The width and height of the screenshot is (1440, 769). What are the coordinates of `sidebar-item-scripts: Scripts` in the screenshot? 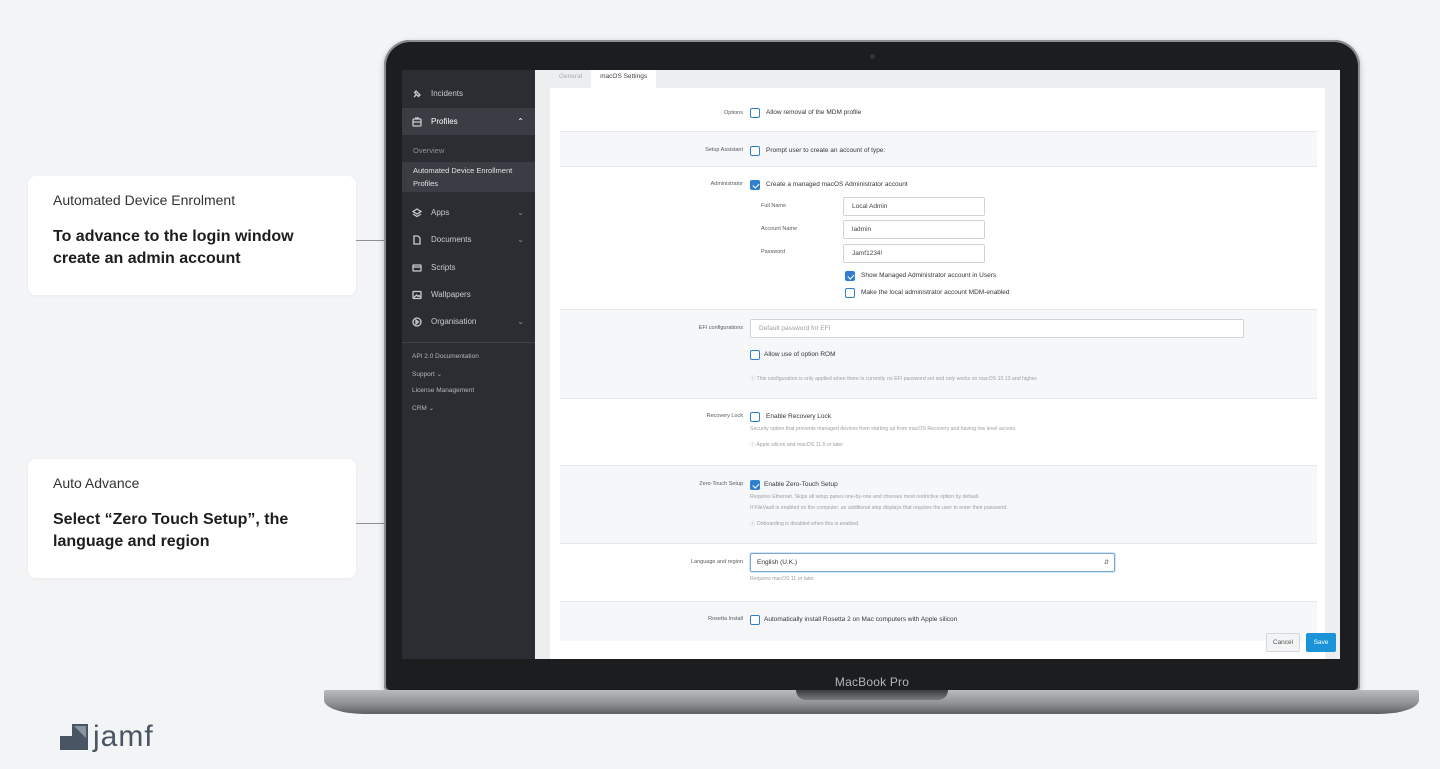 It's located at (468, 267).